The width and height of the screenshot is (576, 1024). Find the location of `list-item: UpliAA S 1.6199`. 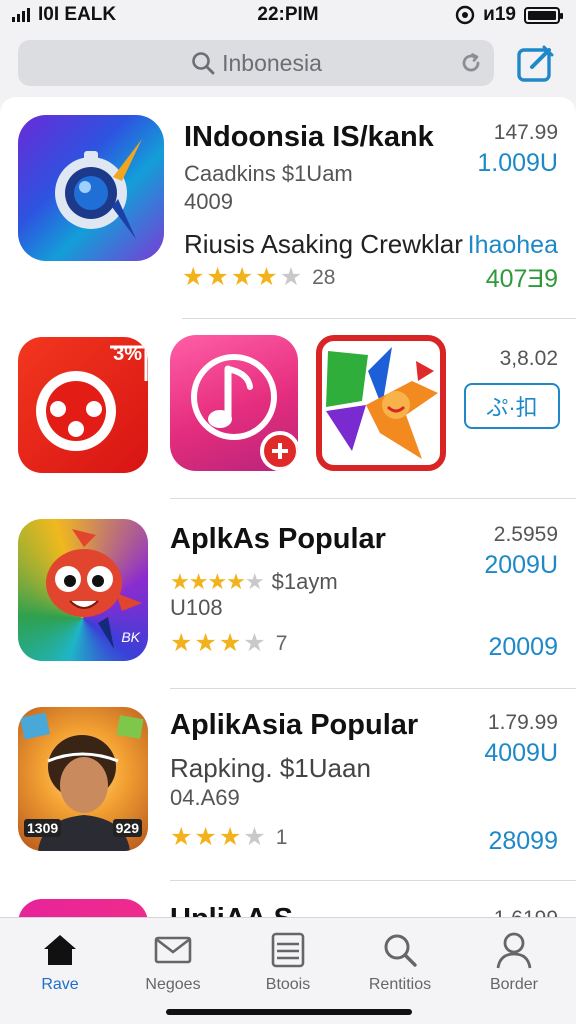

list-item: UpliAA S 1.6199 is located at coordinates (288, 899).